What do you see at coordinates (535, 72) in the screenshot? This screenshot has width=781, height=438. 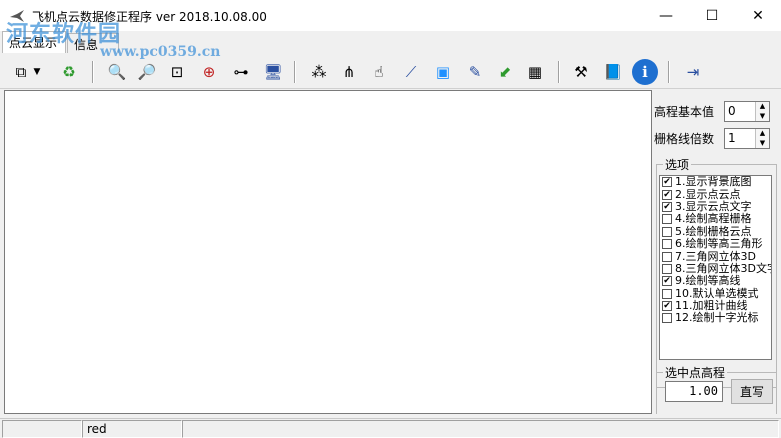 I see `calculator-icon: ▦` at bounding box center [535, 72].